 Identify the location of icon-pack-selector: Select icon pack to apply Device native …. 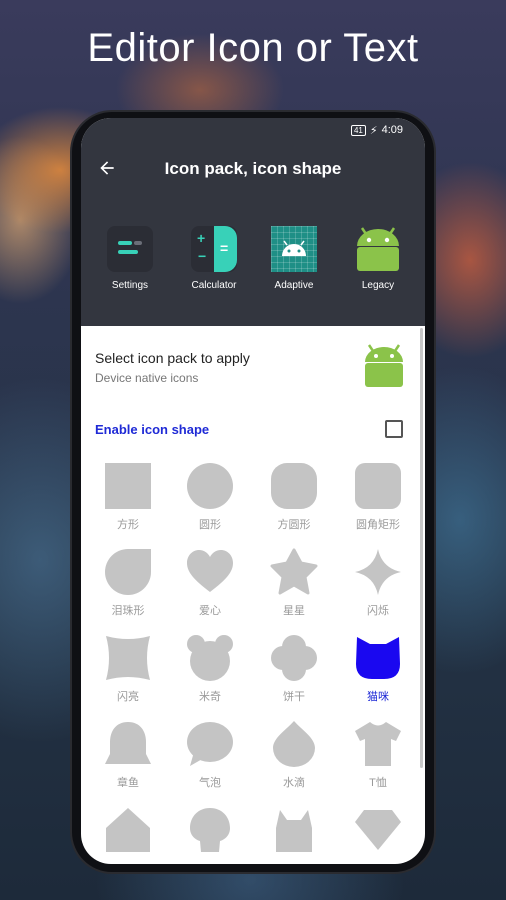
(253, 365).